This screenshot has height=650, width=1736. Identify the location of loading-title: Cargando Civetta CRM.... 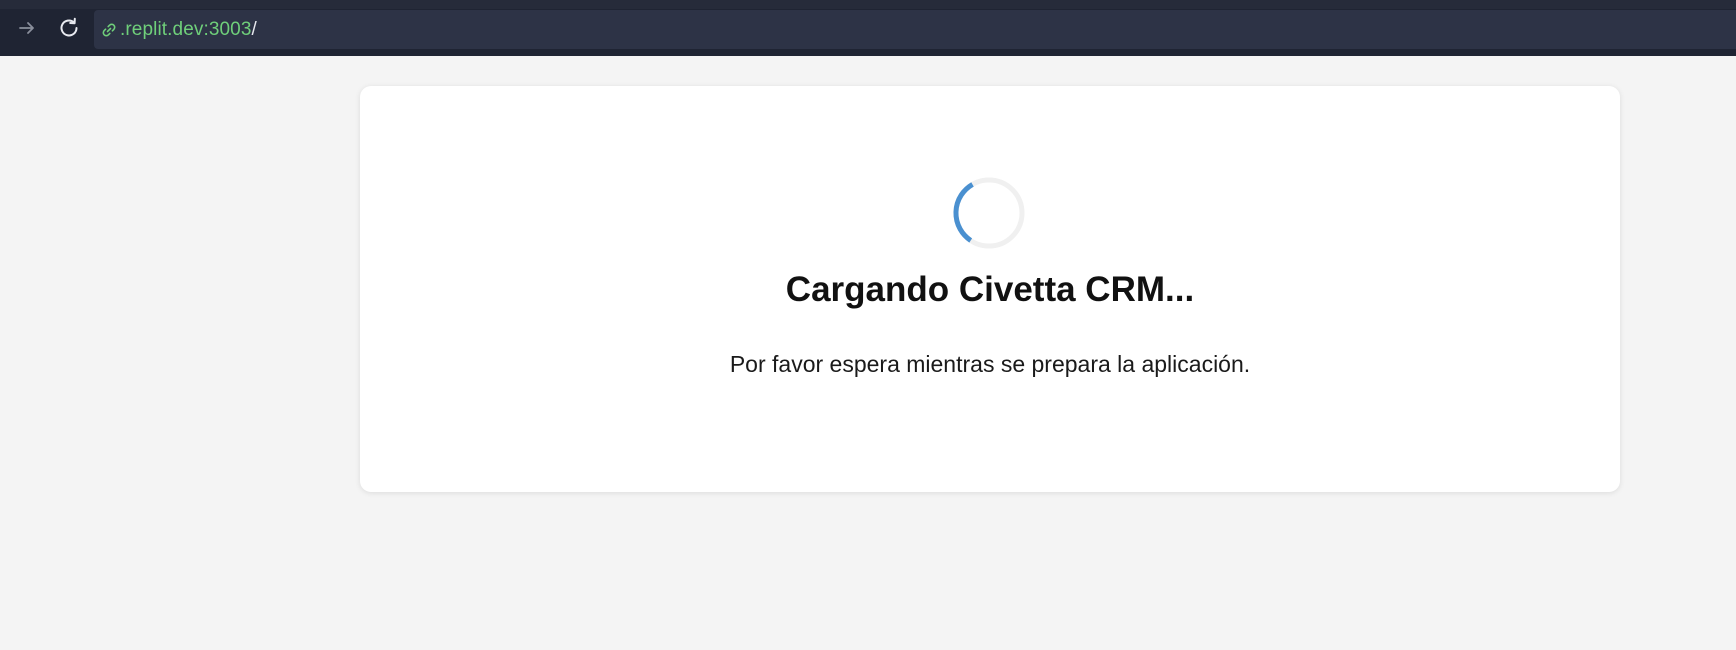
(990, 289).